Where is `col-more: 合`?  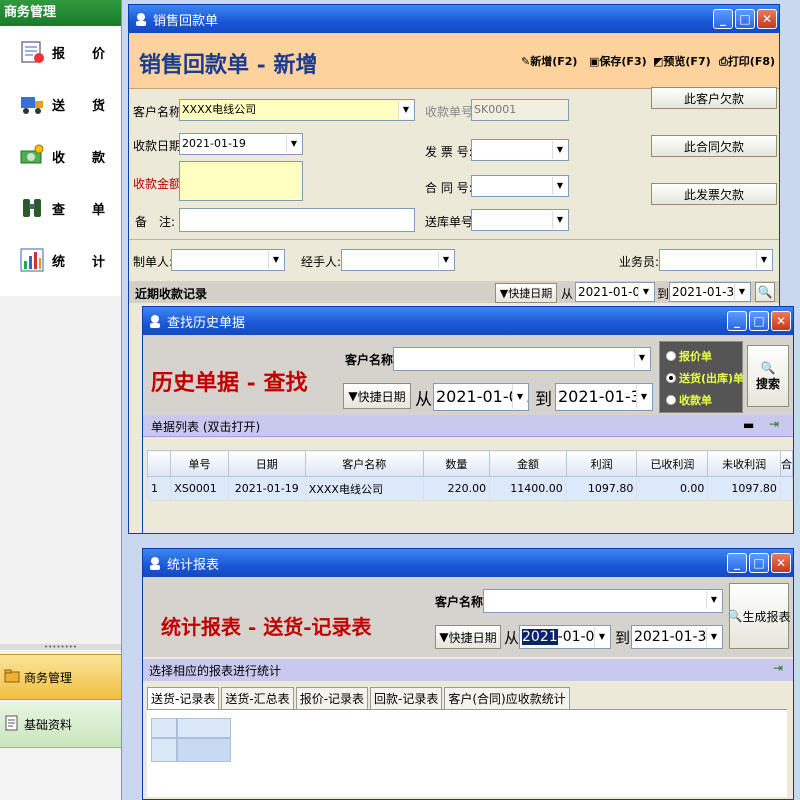
col-more: 合 is located at coordinates (786, 463).